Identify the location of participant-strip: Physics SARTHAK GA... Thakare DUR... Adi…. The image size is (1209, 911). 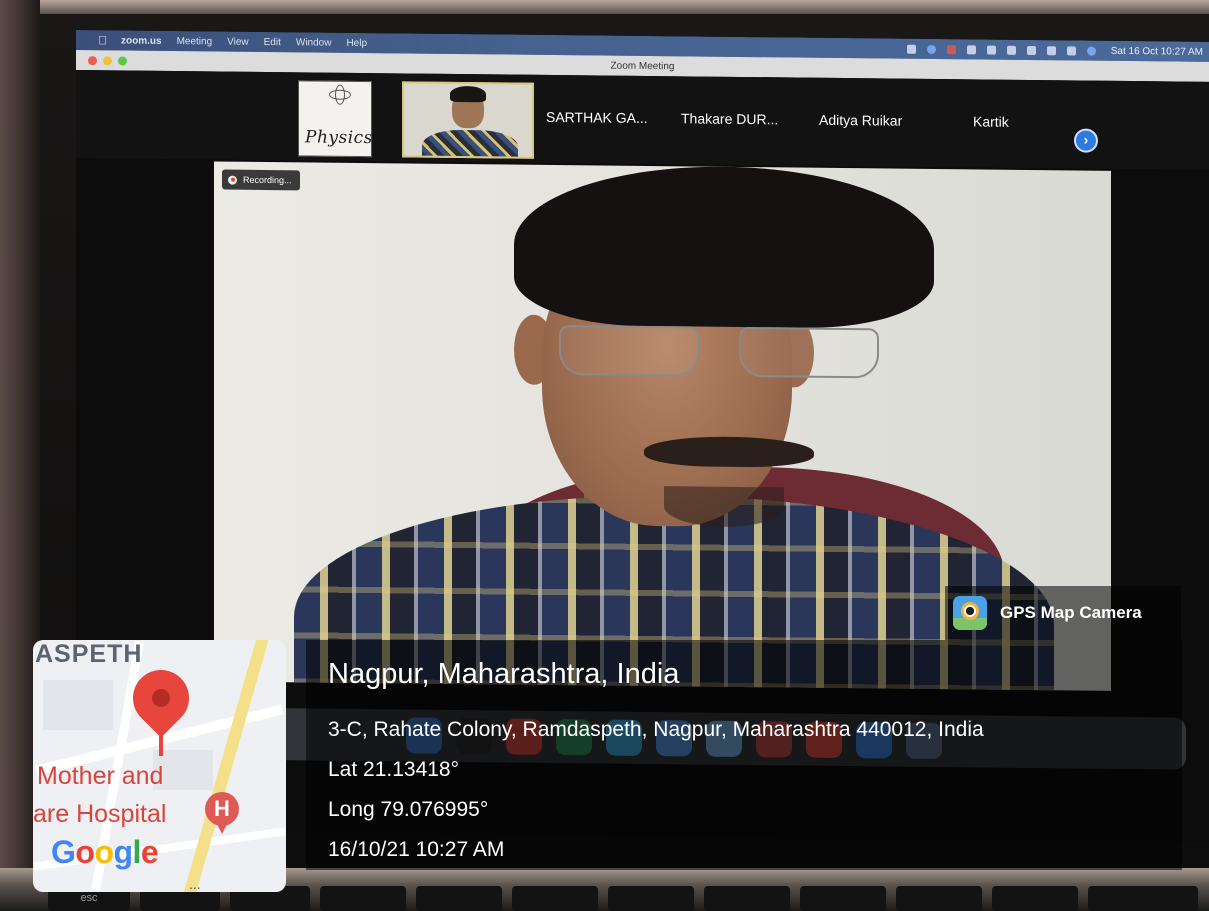
(642, 120).